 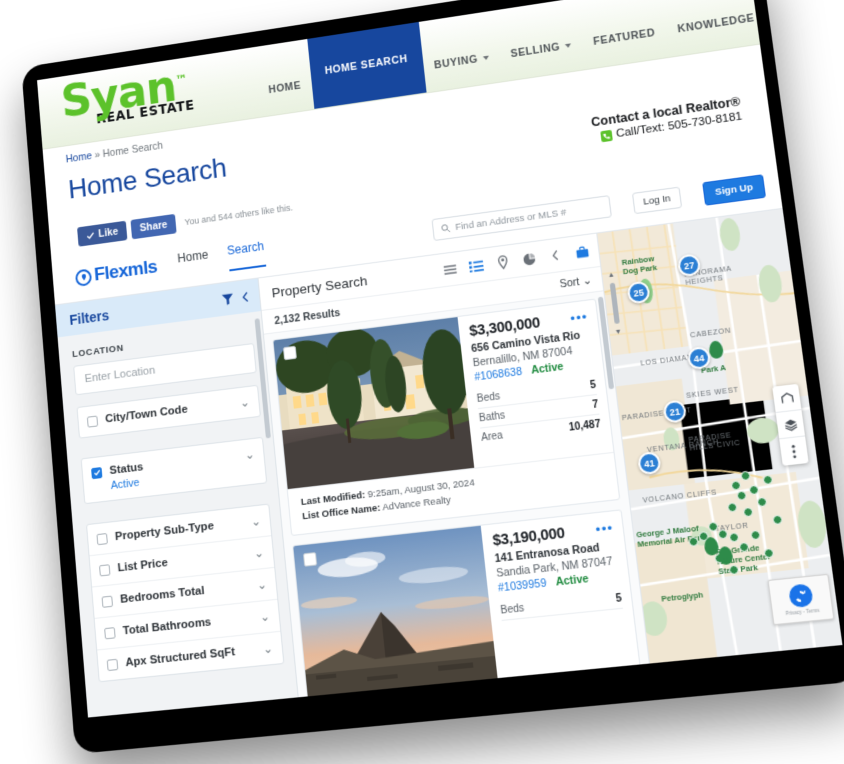 What do you see at coordinates (606, 343) in the screenshot?
I see `results-scrollbar` at bounding box center [606, 343].